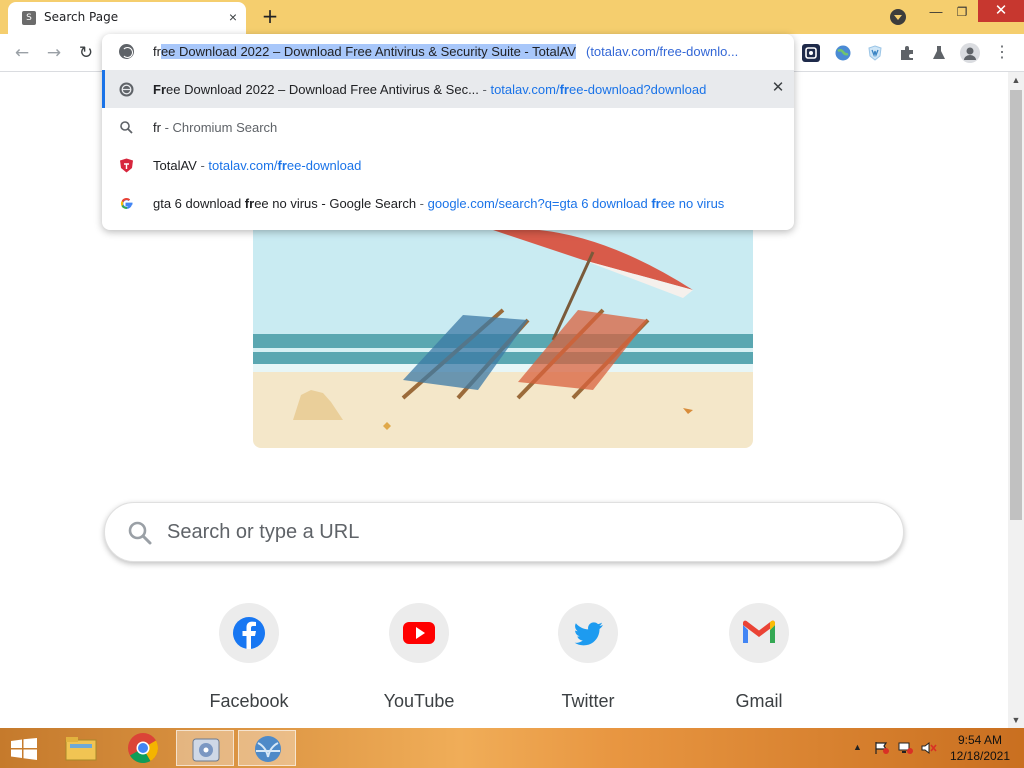 The height and width of the screenshot is (768, 1024). Describe the element at coordinates (419, 633) in the screenshot. I see `youtube-icon` at that location.